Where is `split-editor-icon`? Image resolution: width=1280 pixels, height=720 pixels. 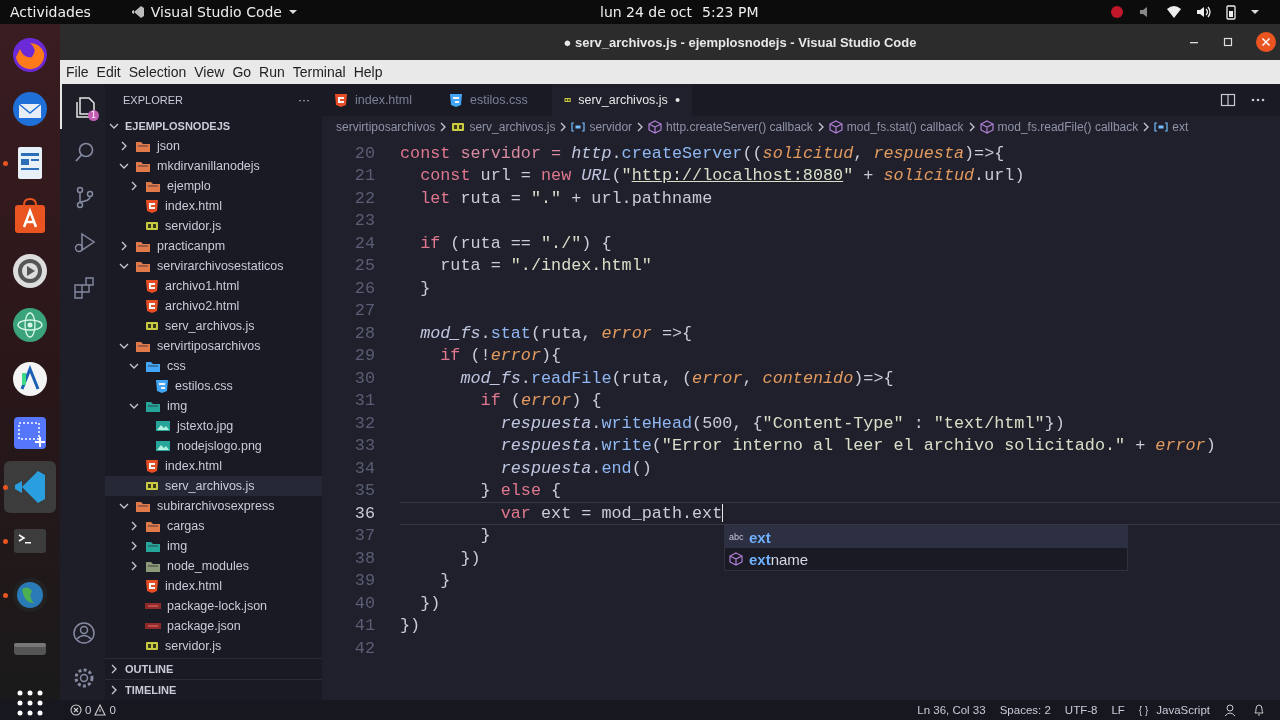 split-editor-icon is located at coordinates (1228, 100).